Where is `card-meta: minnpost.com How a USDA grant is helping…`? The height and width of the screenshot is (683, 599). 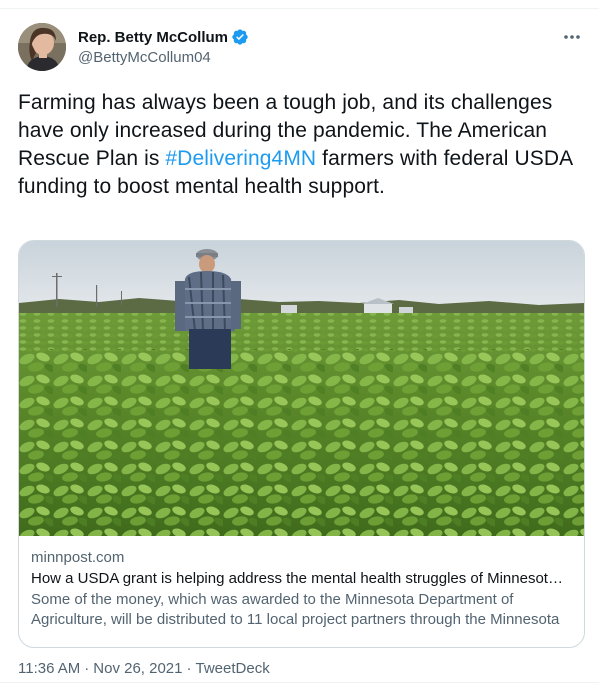
card-meta: minnpost.com How a USDA grant is helping… is located at coordinates (301, 589).